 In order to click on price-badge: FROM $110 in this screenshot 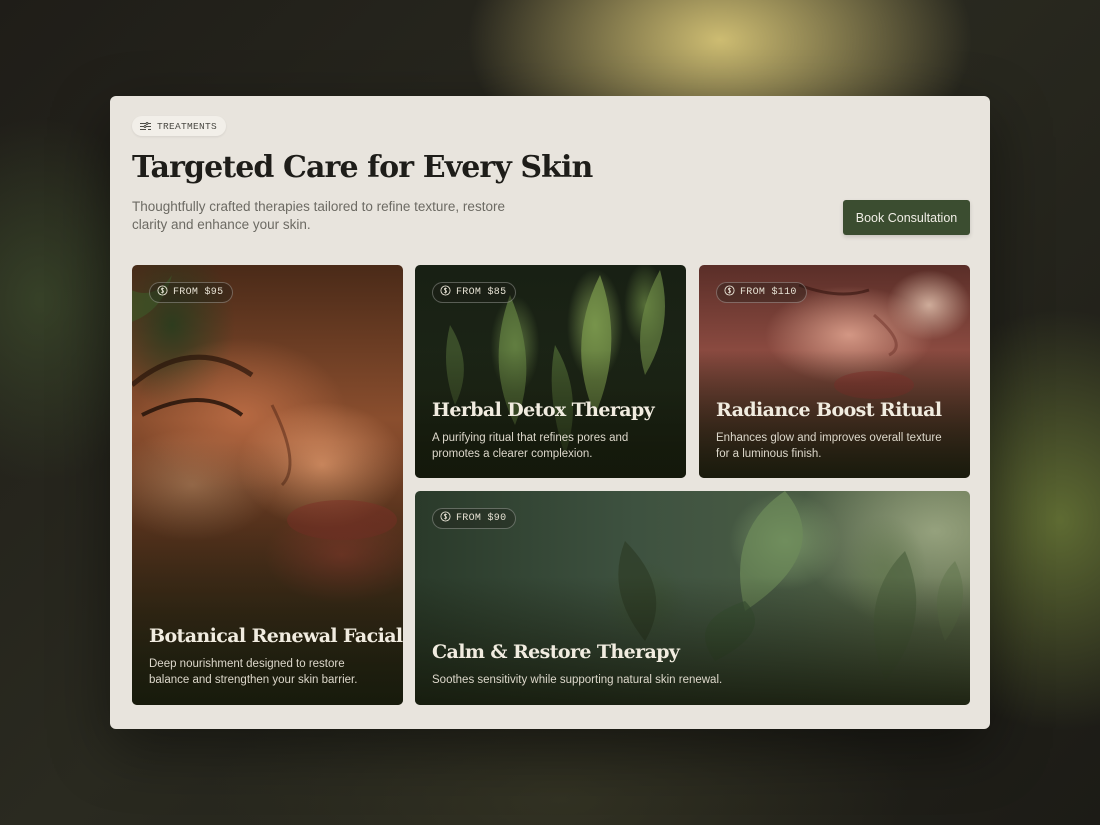, I will do `click(761, 292)`.